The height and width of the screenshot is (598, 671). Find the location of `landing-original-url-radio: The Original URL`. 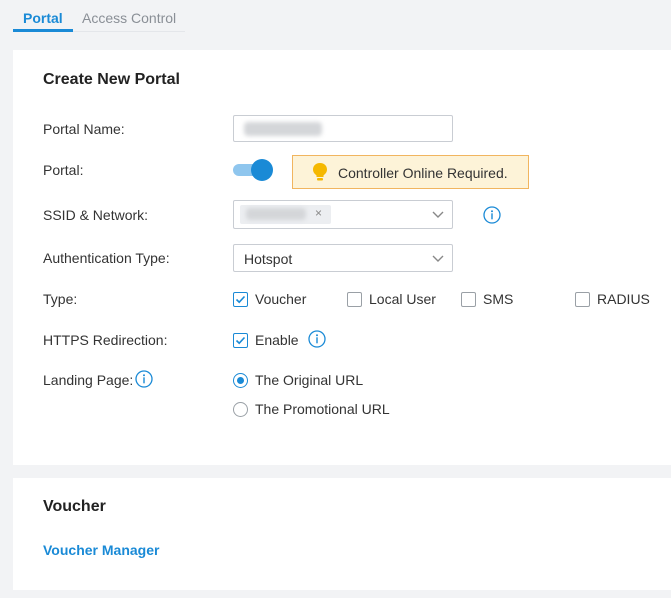

landing-original-url-radio: The Original URL is located at coordinates (298, 380).